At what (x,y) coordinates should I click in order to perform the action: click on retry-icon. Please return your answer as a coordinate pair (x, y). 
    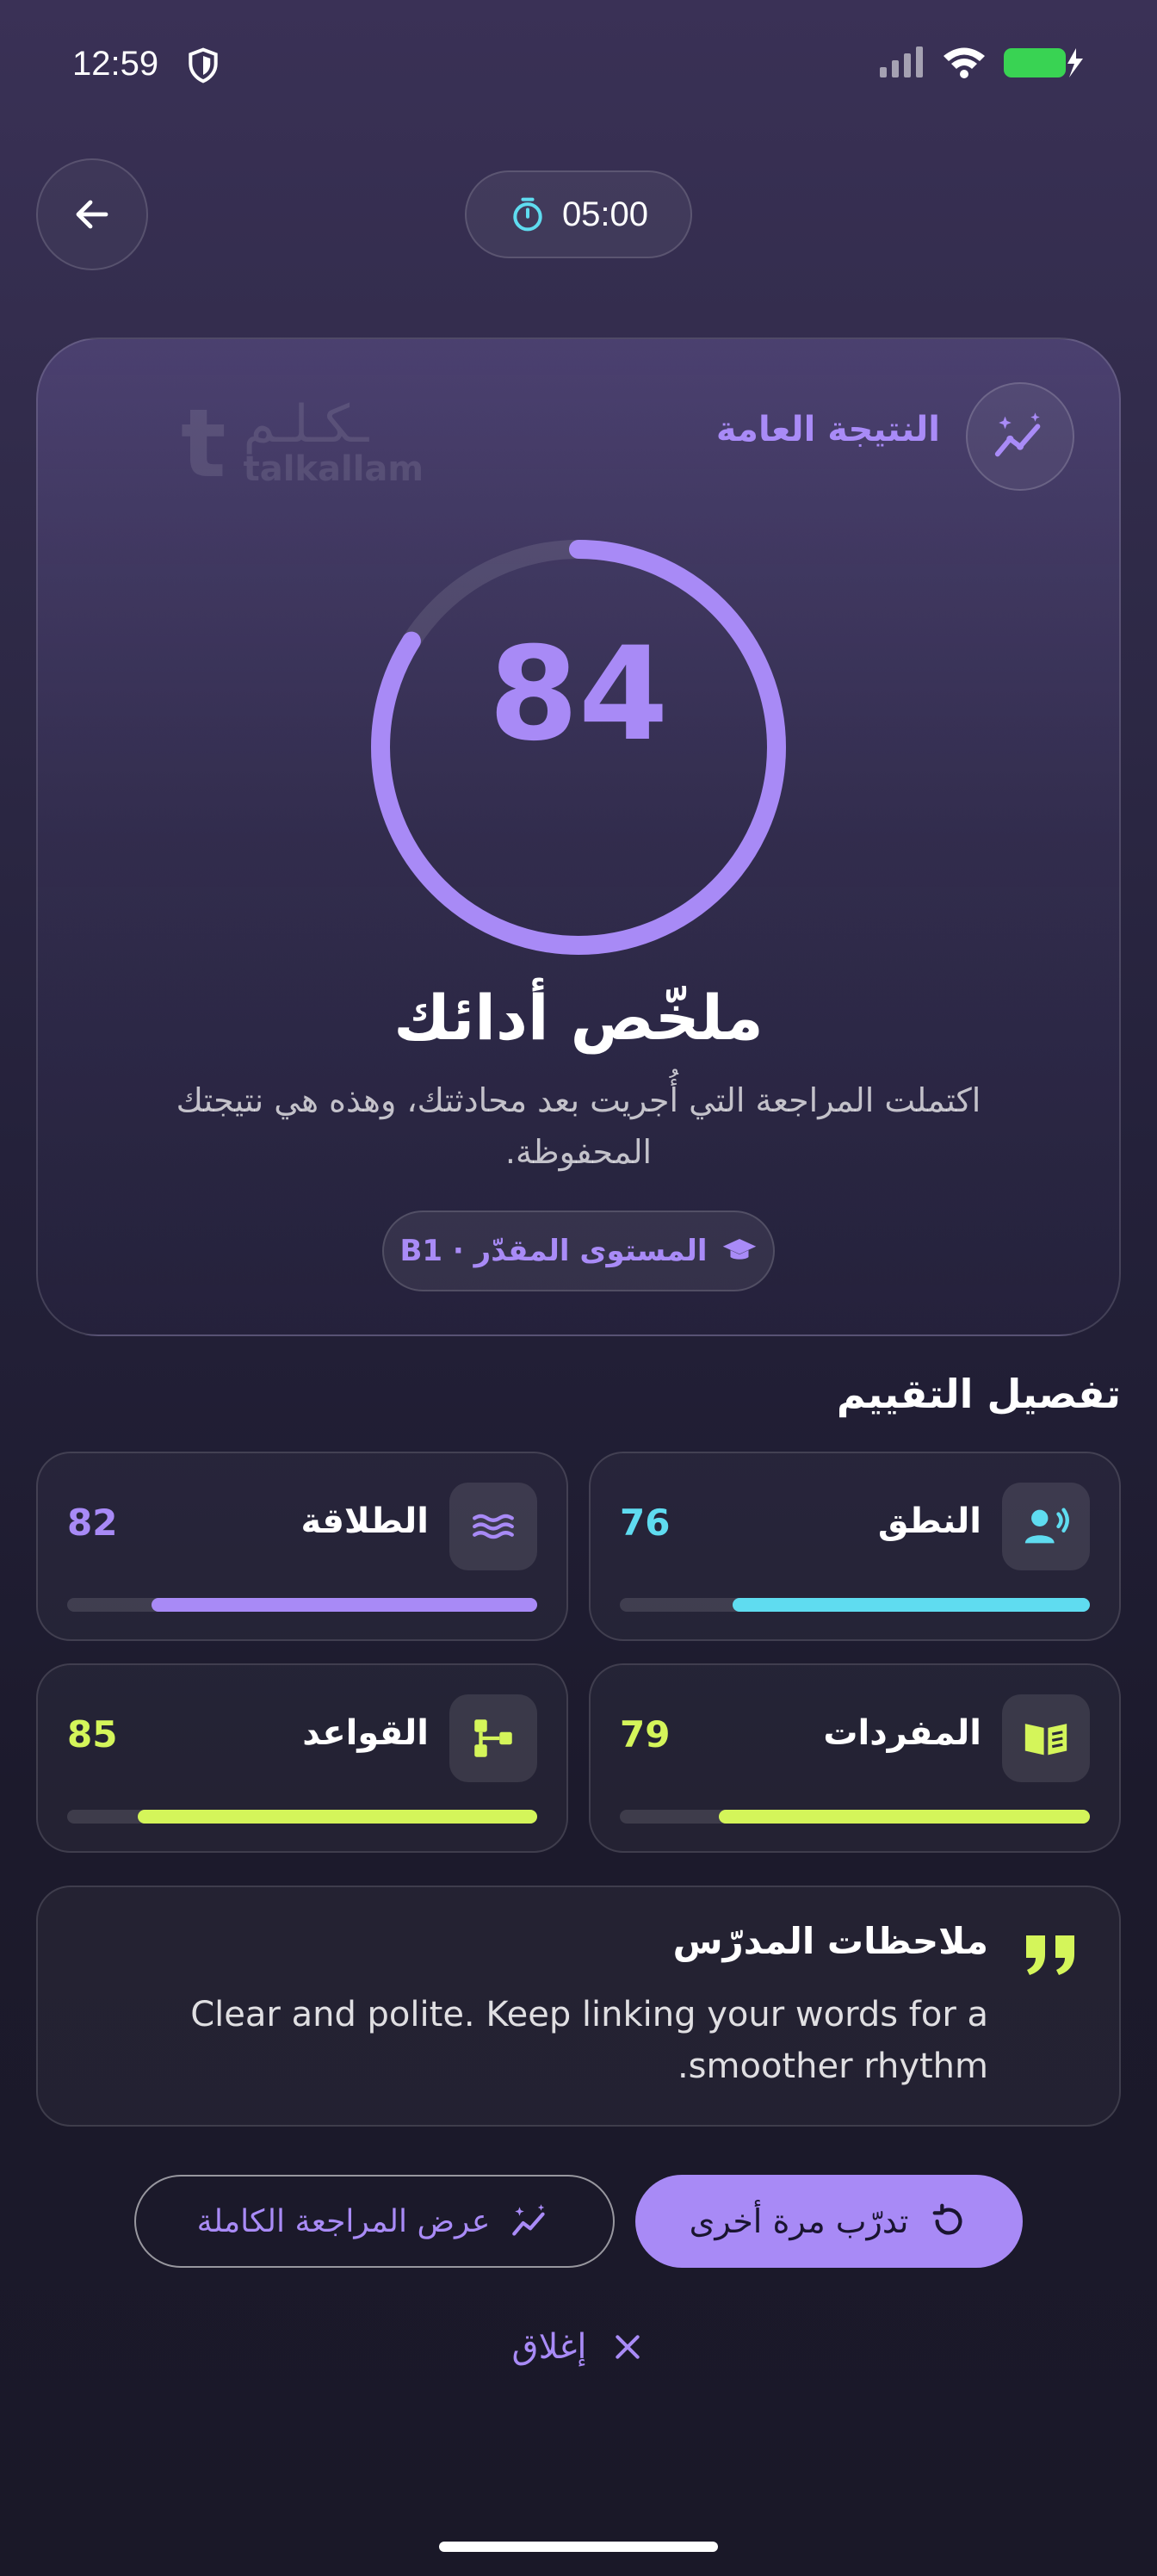
    Looking at the image, I should click on (948, 2219).